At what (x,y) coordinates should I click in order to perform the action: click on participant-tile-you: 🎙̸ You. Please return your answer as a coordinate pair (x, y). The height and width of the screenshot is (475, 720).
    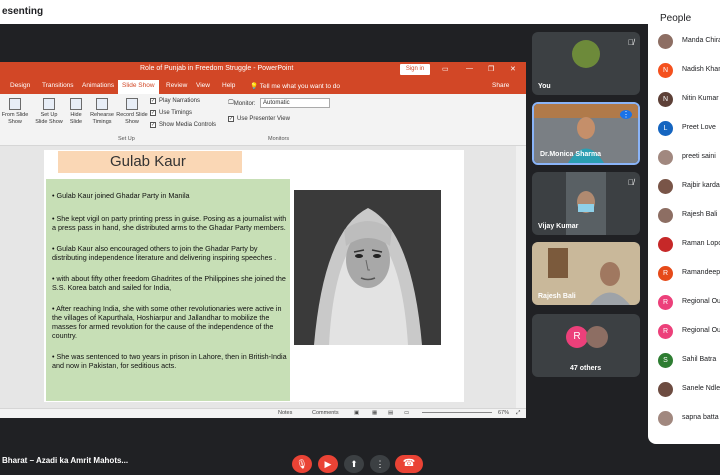
    Looking at the image, I should click on (586, 63).